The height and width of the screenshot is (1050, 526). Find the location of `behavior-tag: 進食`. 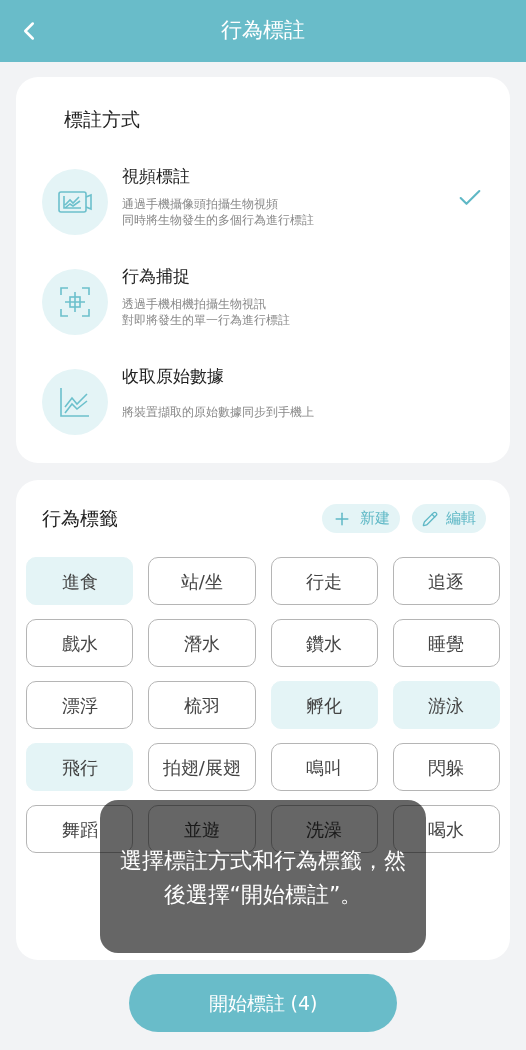

behavior-tag: 進食 is located at coordinates (80, 581).